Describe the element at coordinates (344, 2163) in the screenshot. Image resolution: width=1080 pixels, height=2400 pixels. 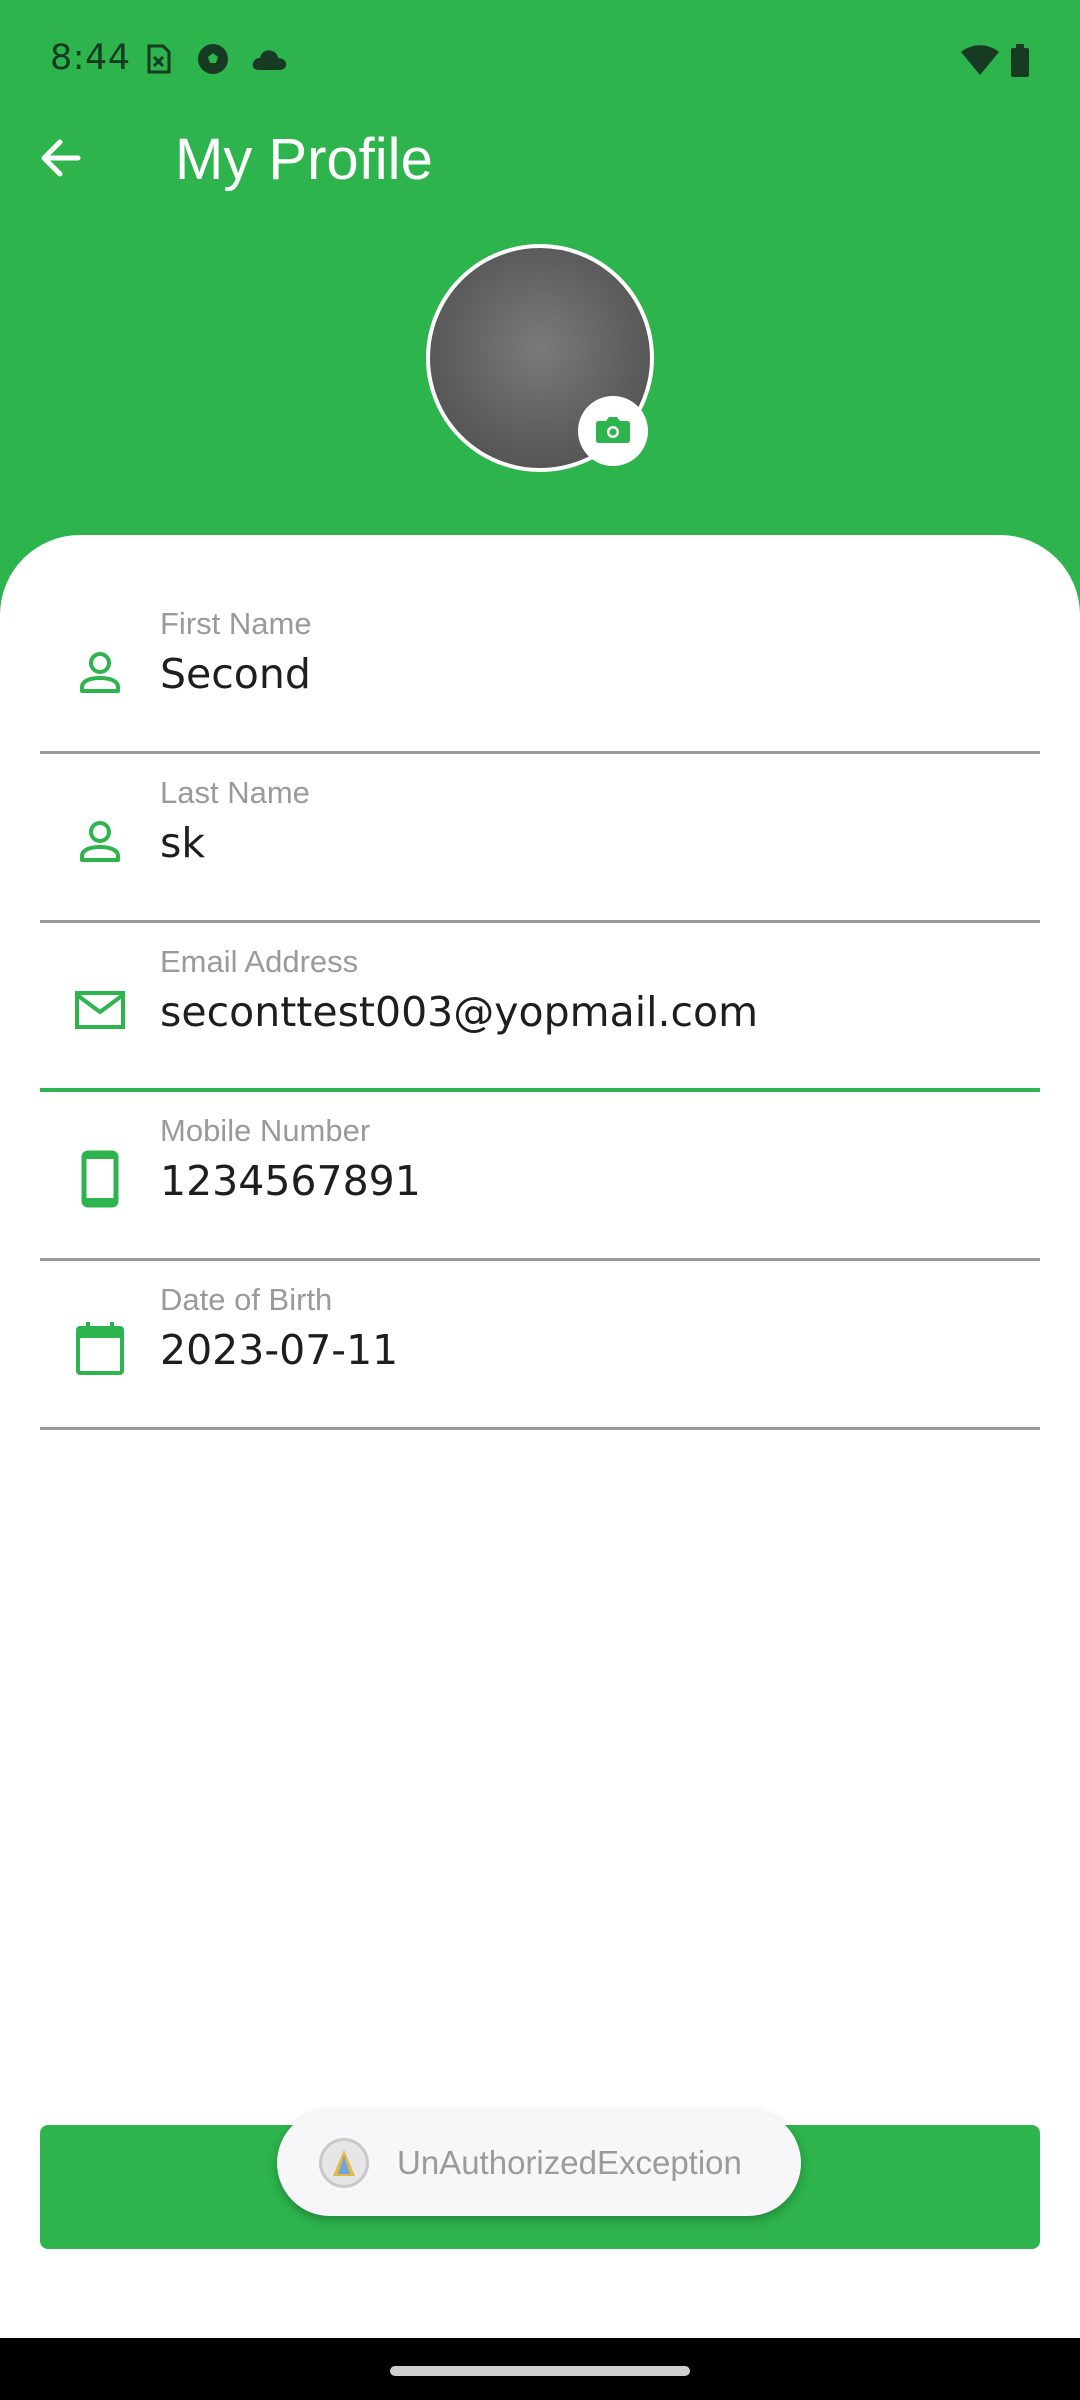
I see `app-logo-icon` at that location.